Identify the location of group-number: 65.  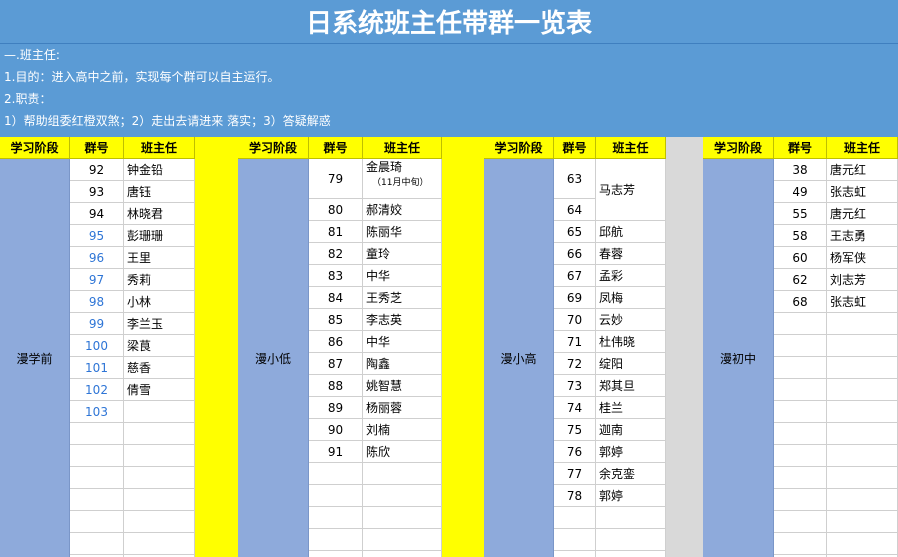
(575, 232).